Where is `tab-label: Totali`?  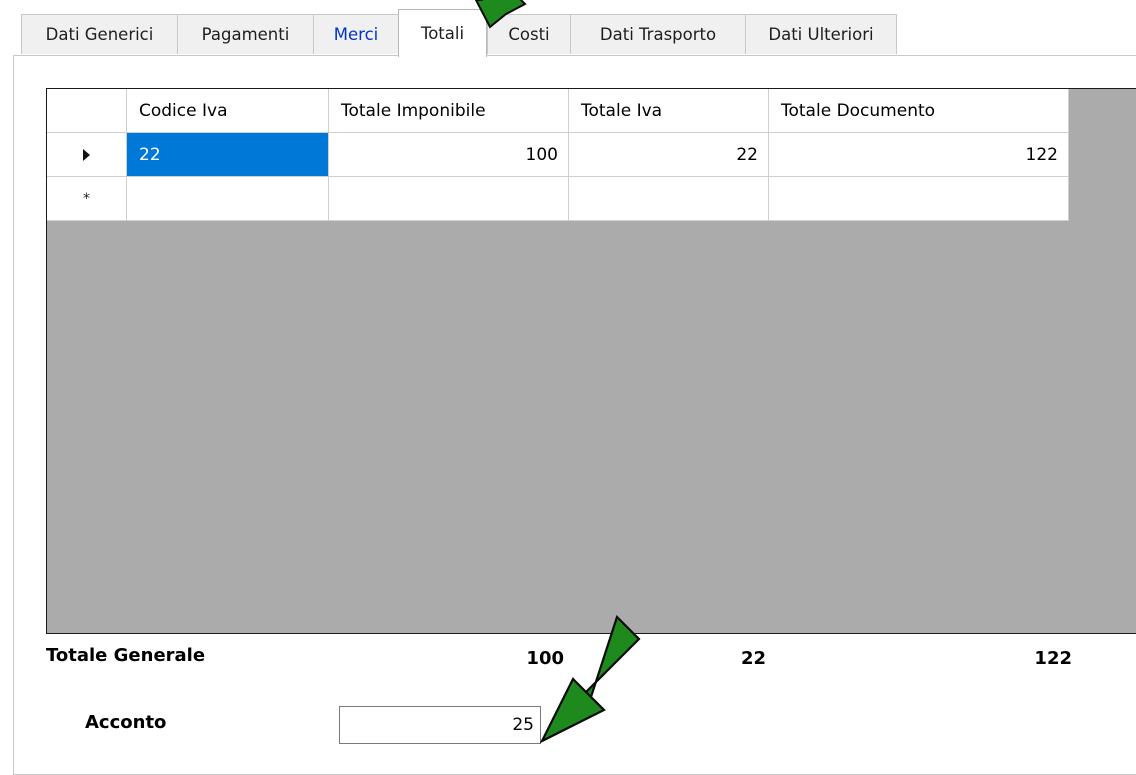
tab-label: Totali is located at coordinates (442, 33).